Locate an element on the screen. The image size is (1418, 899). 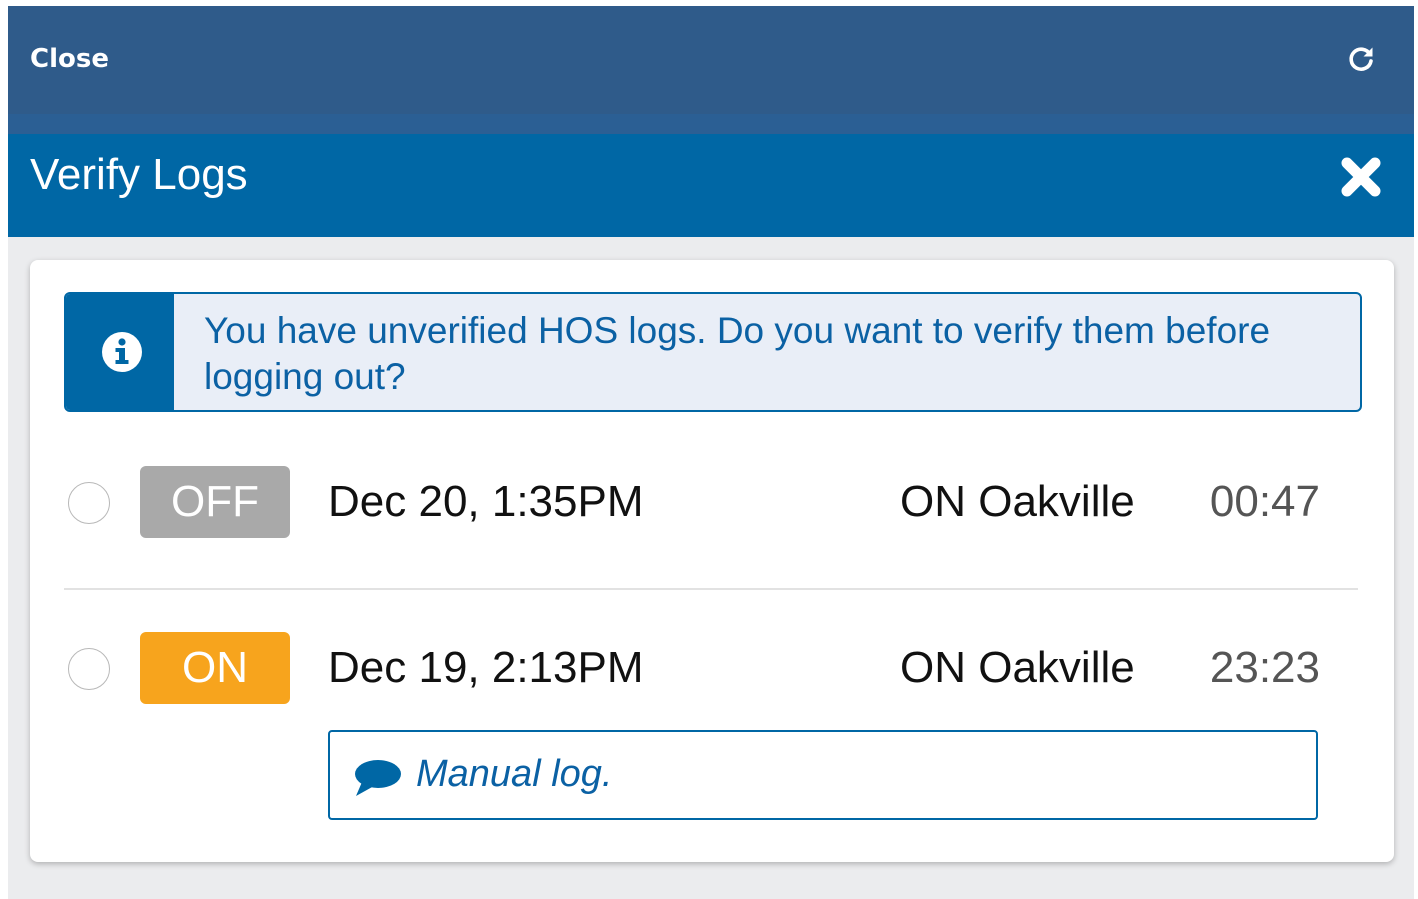
top-bar: Close is located at coordinates (711, 60).